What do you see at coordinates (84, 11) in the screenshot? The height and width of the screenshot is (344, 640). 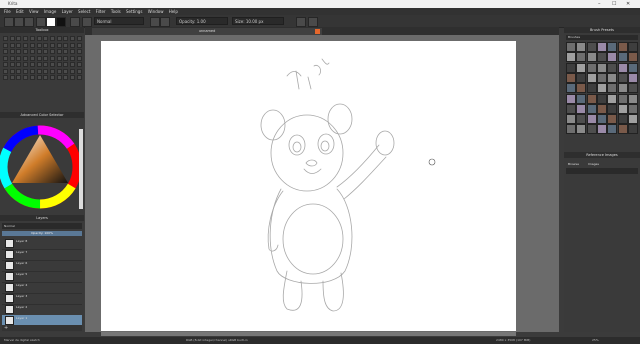 I see `menu-select: Select` at bounding box center [84, 11].